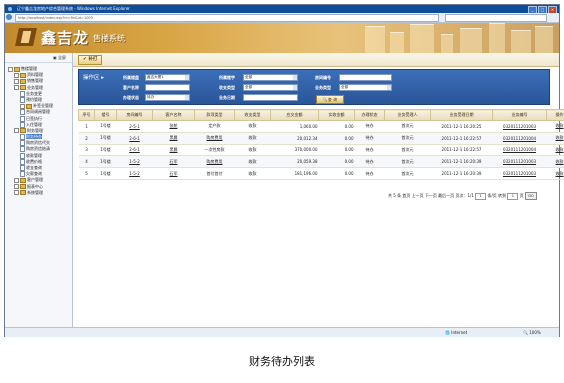  What do you see at coordinates (496, 18) in the screenshot?
I see `browser-search-input` at bounding box center [496, 18].